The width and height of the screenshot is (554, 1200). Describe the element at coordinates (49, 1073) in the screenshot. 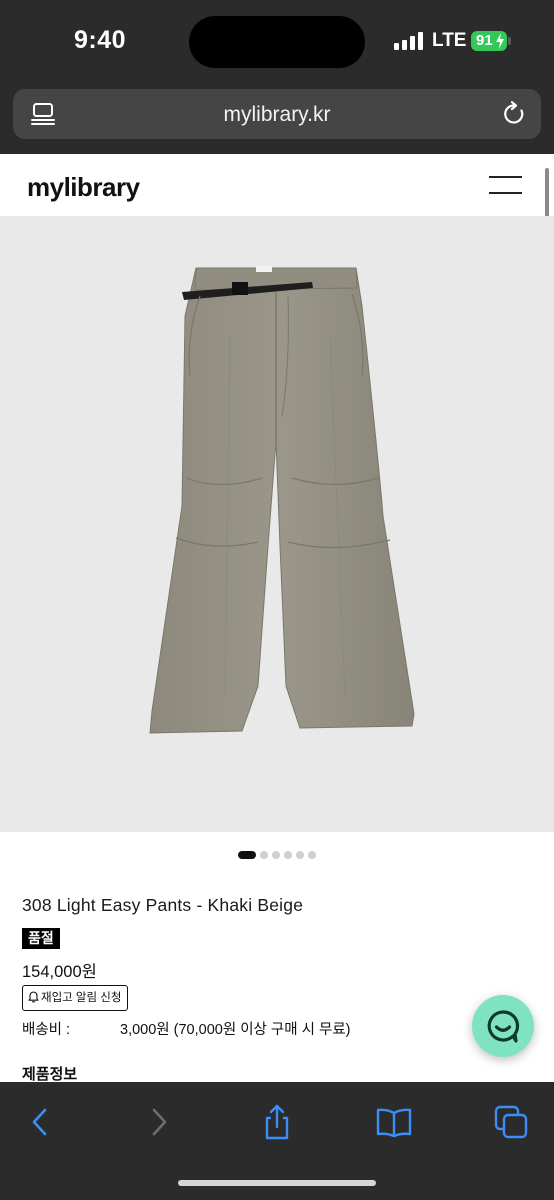

I see `product-info-heading: 제품정보` at that location.